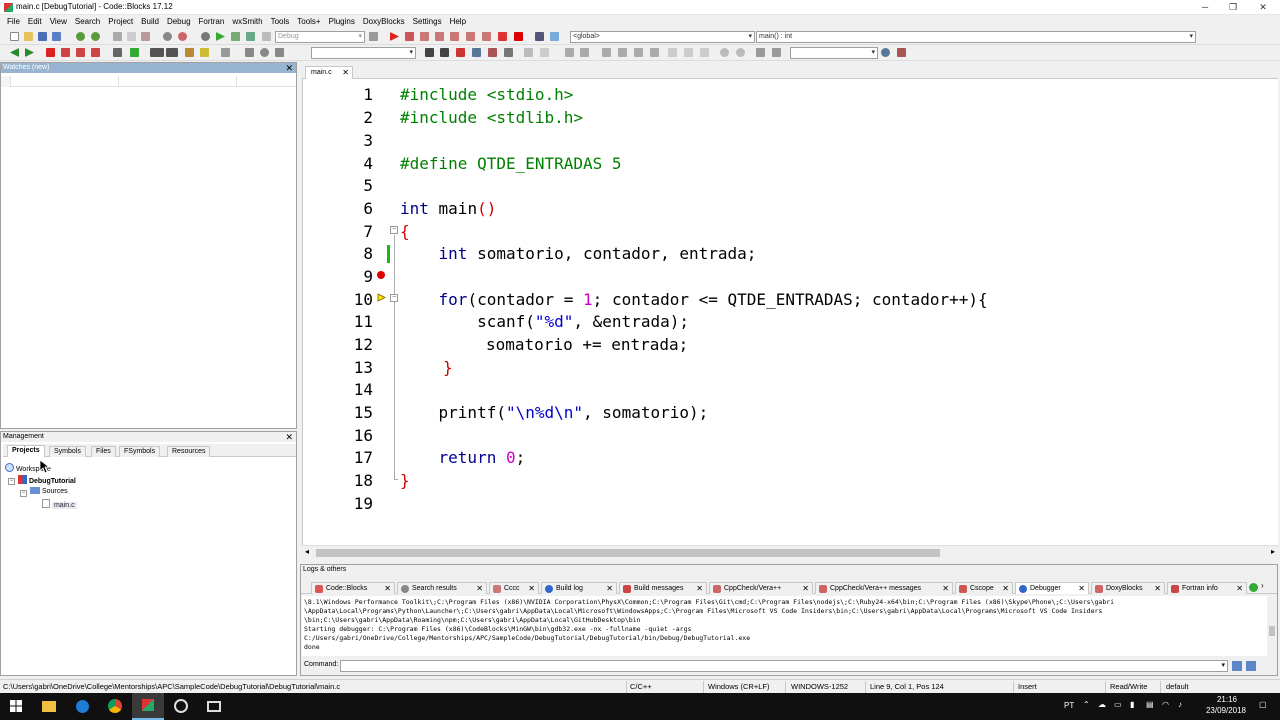 The height and width of the screenshot is (720, 1280). What do you see at coordinates (14, 36) in the screenshot?
I see `new-file-icon` at bounding box center [14, 36].